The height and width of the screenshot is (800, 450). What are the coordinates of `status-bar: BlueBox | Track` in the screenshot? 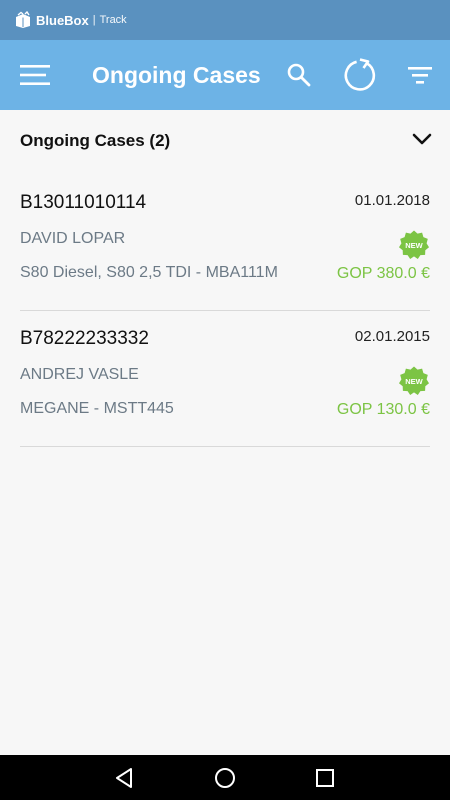 It's located at (225, 20).